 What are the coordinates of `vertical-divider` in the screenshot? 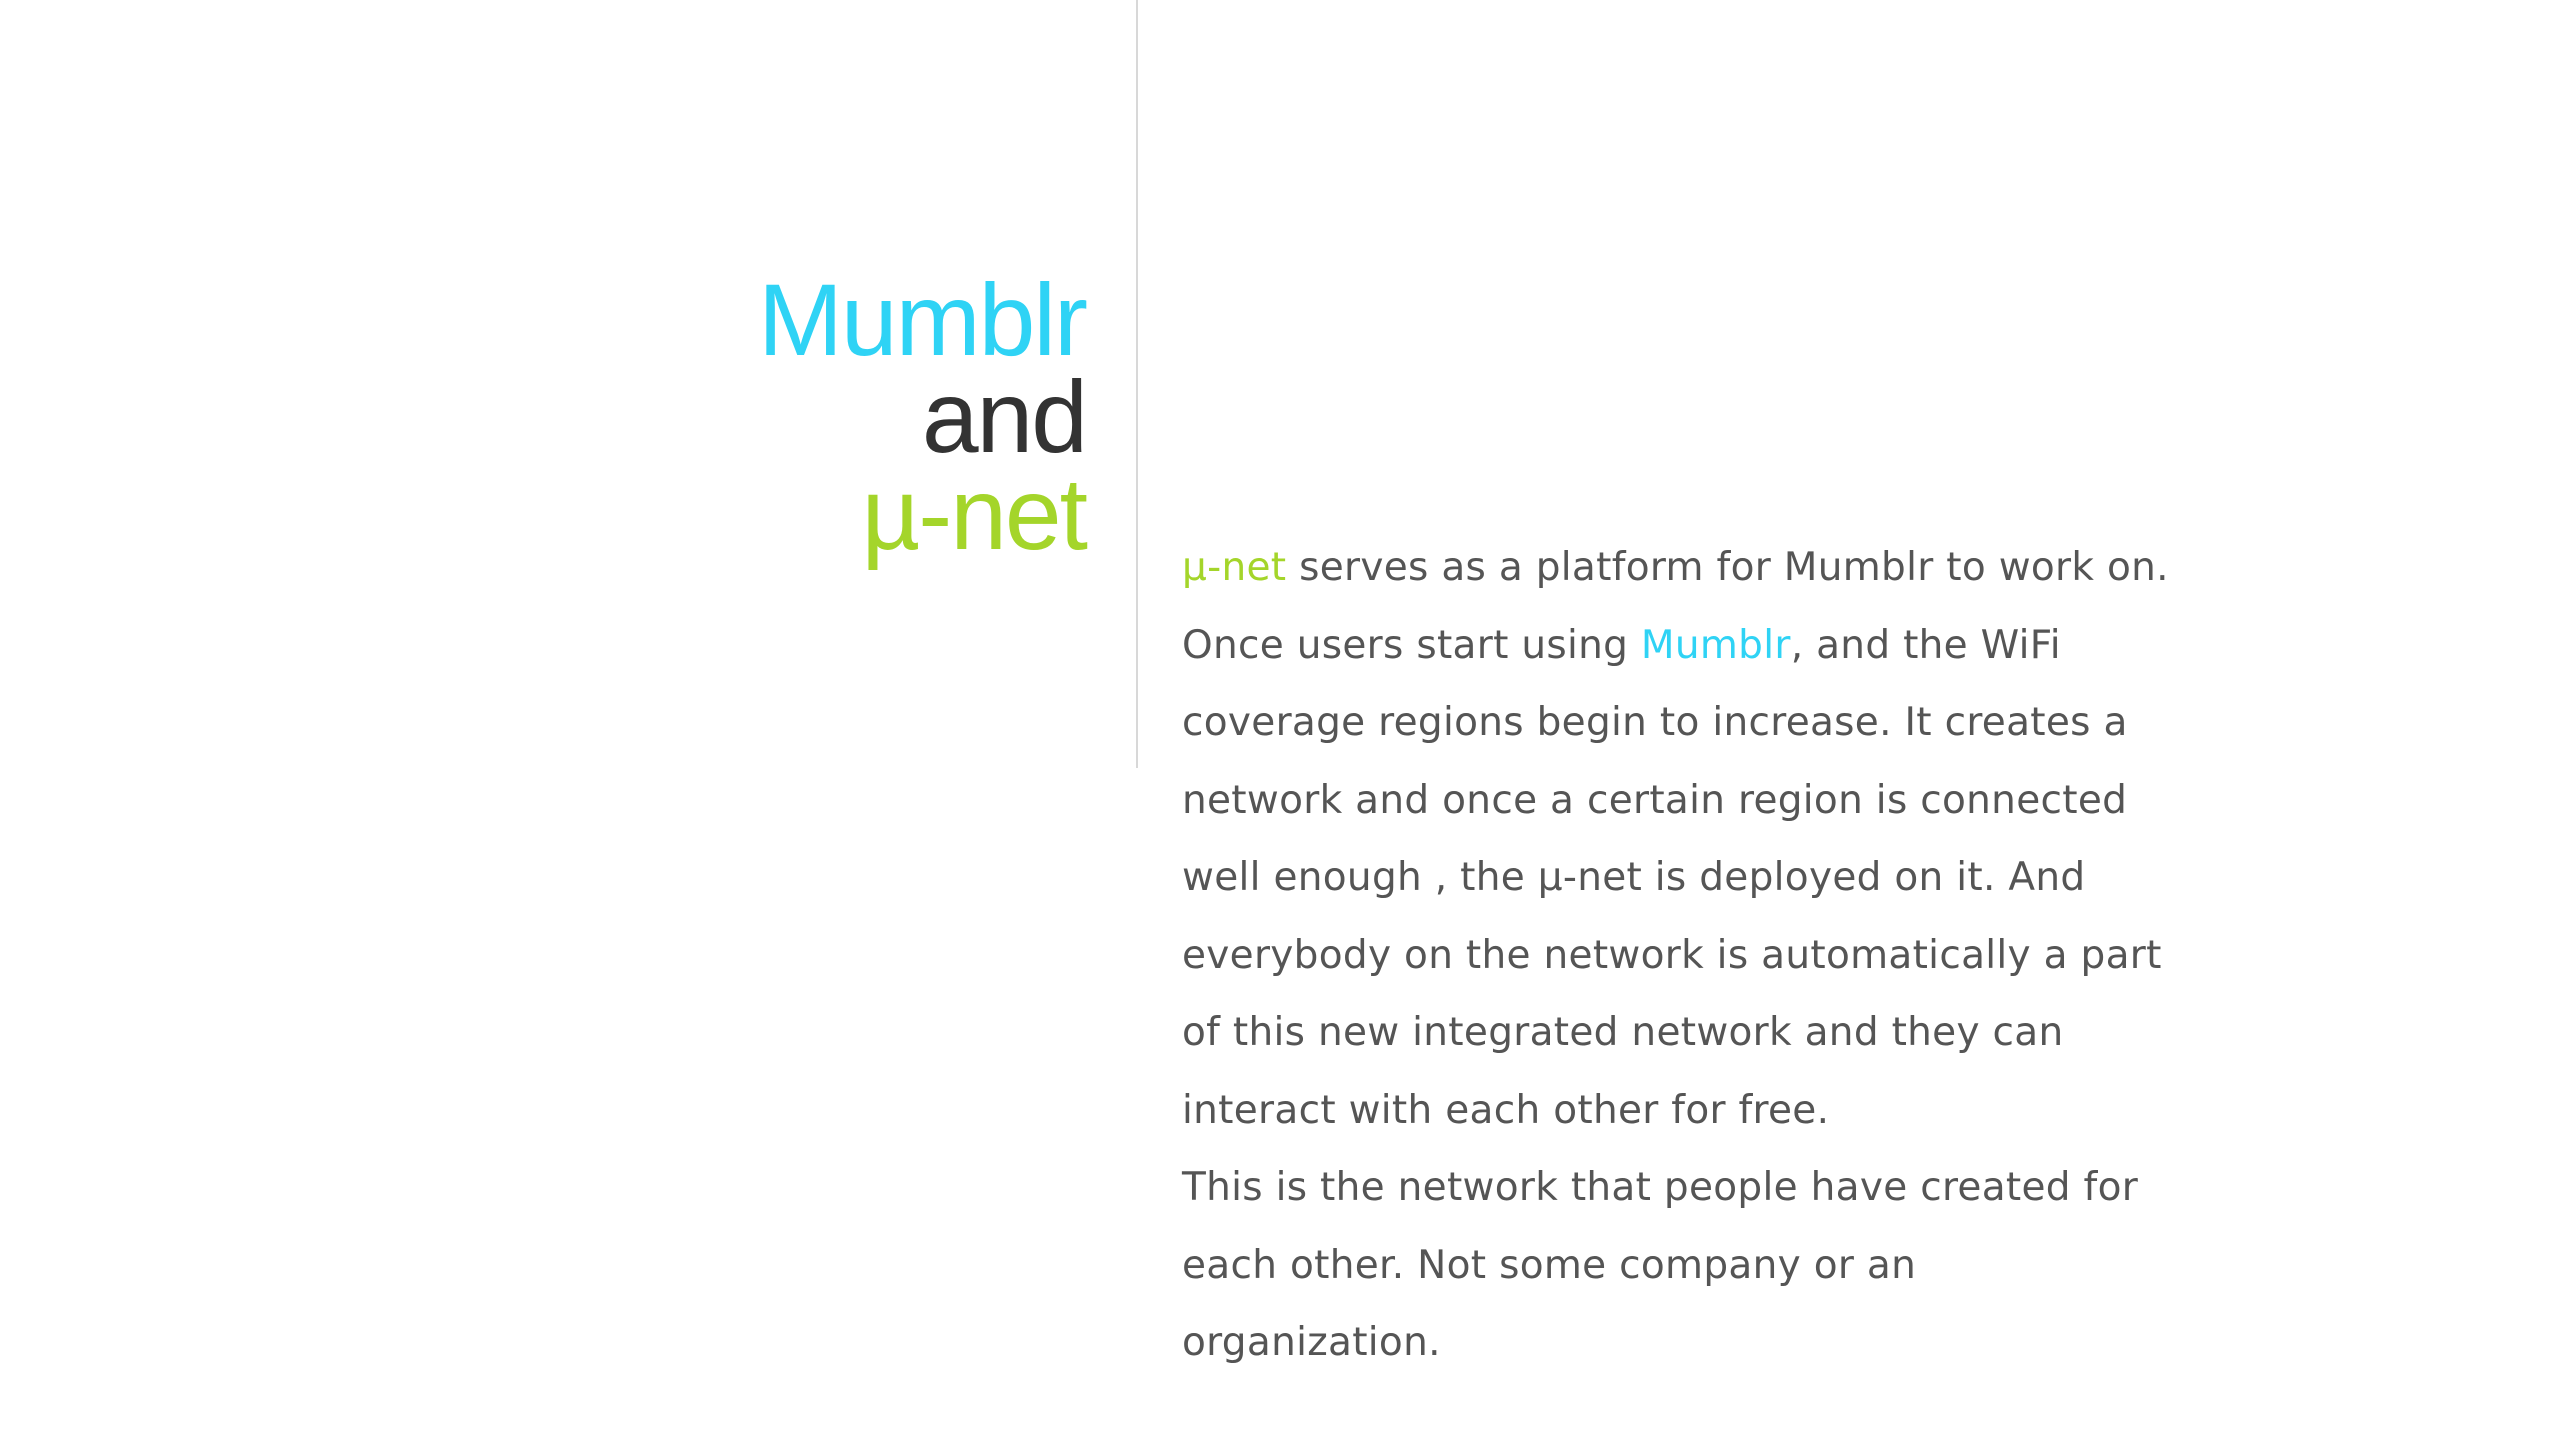 It's located at (1137, 384).